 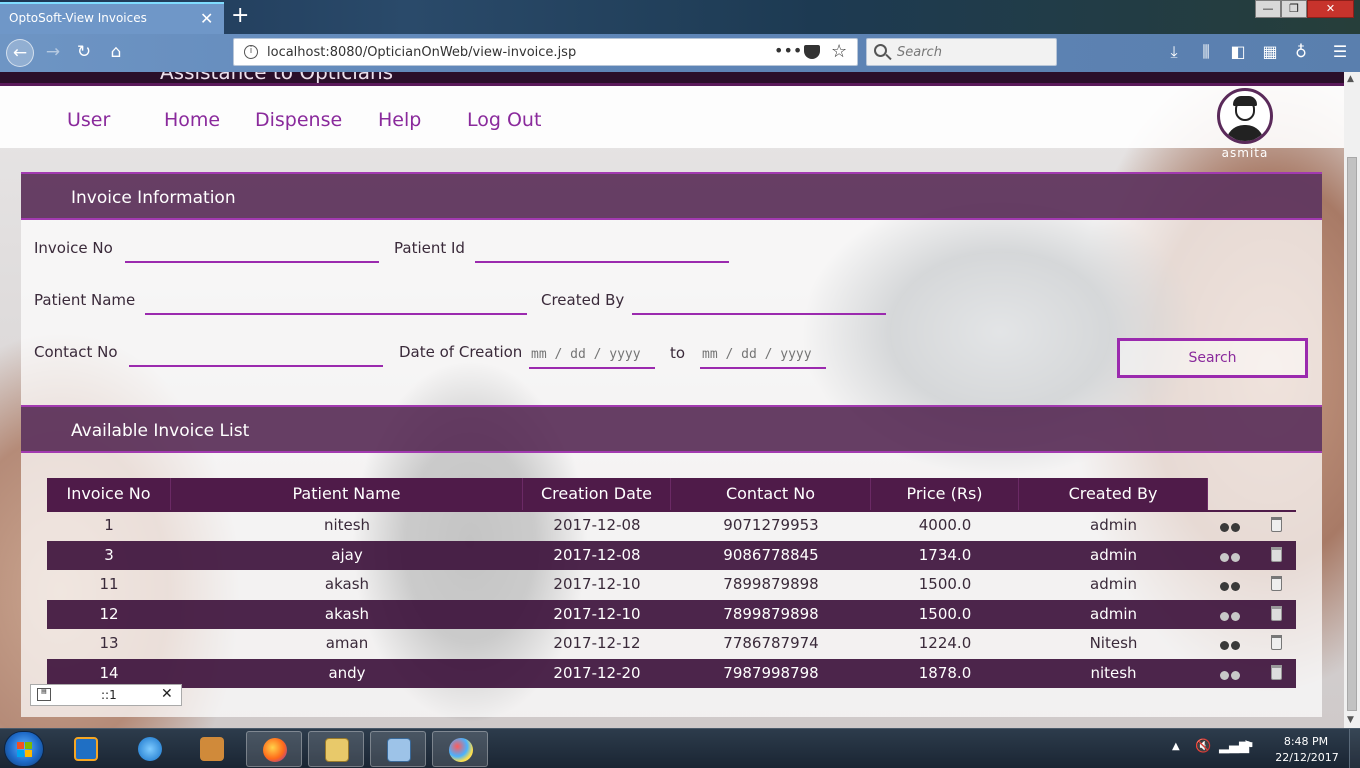 What do you see at coordinates (347, 525) in the screenshot?
I see `cell-patient-name: nitesh` at bounding box center [347, 525].